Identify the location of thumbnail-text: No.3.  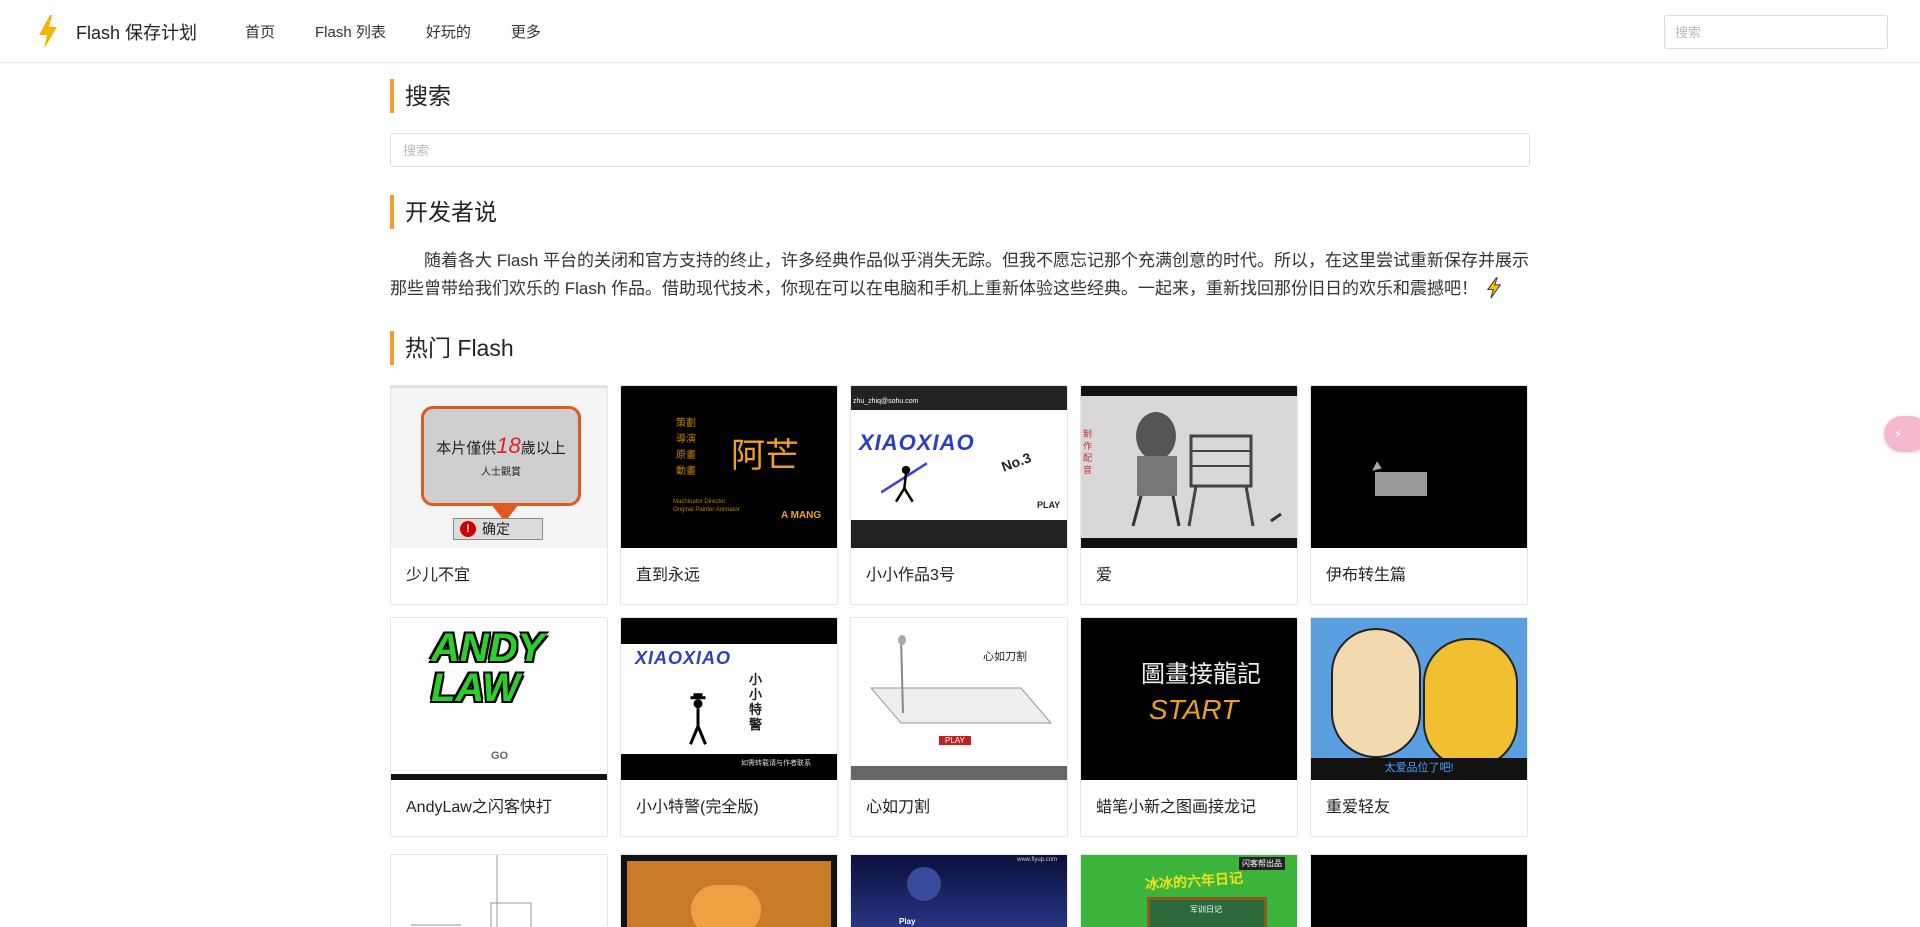
(1016, 462).